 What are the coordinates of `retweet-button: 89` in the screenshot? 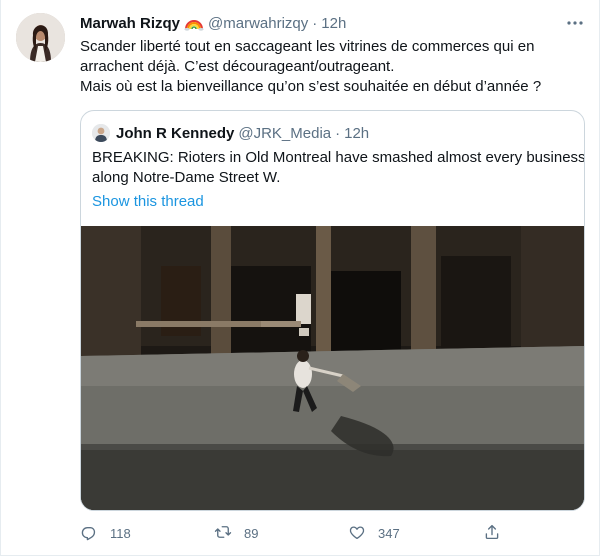 It's located at (236, 533).